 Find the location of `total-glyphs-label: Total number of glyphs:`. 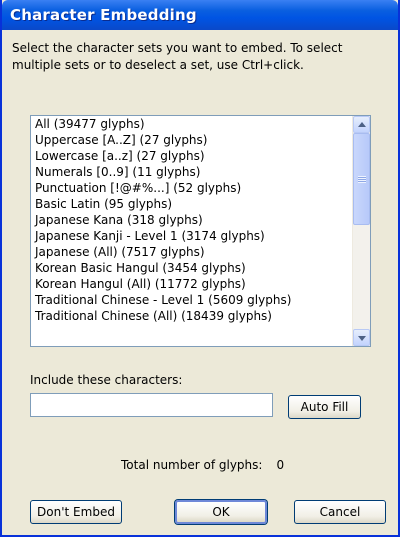

total-glyphs-label: Total number of glyphs: is located at coordinates (192, 465).